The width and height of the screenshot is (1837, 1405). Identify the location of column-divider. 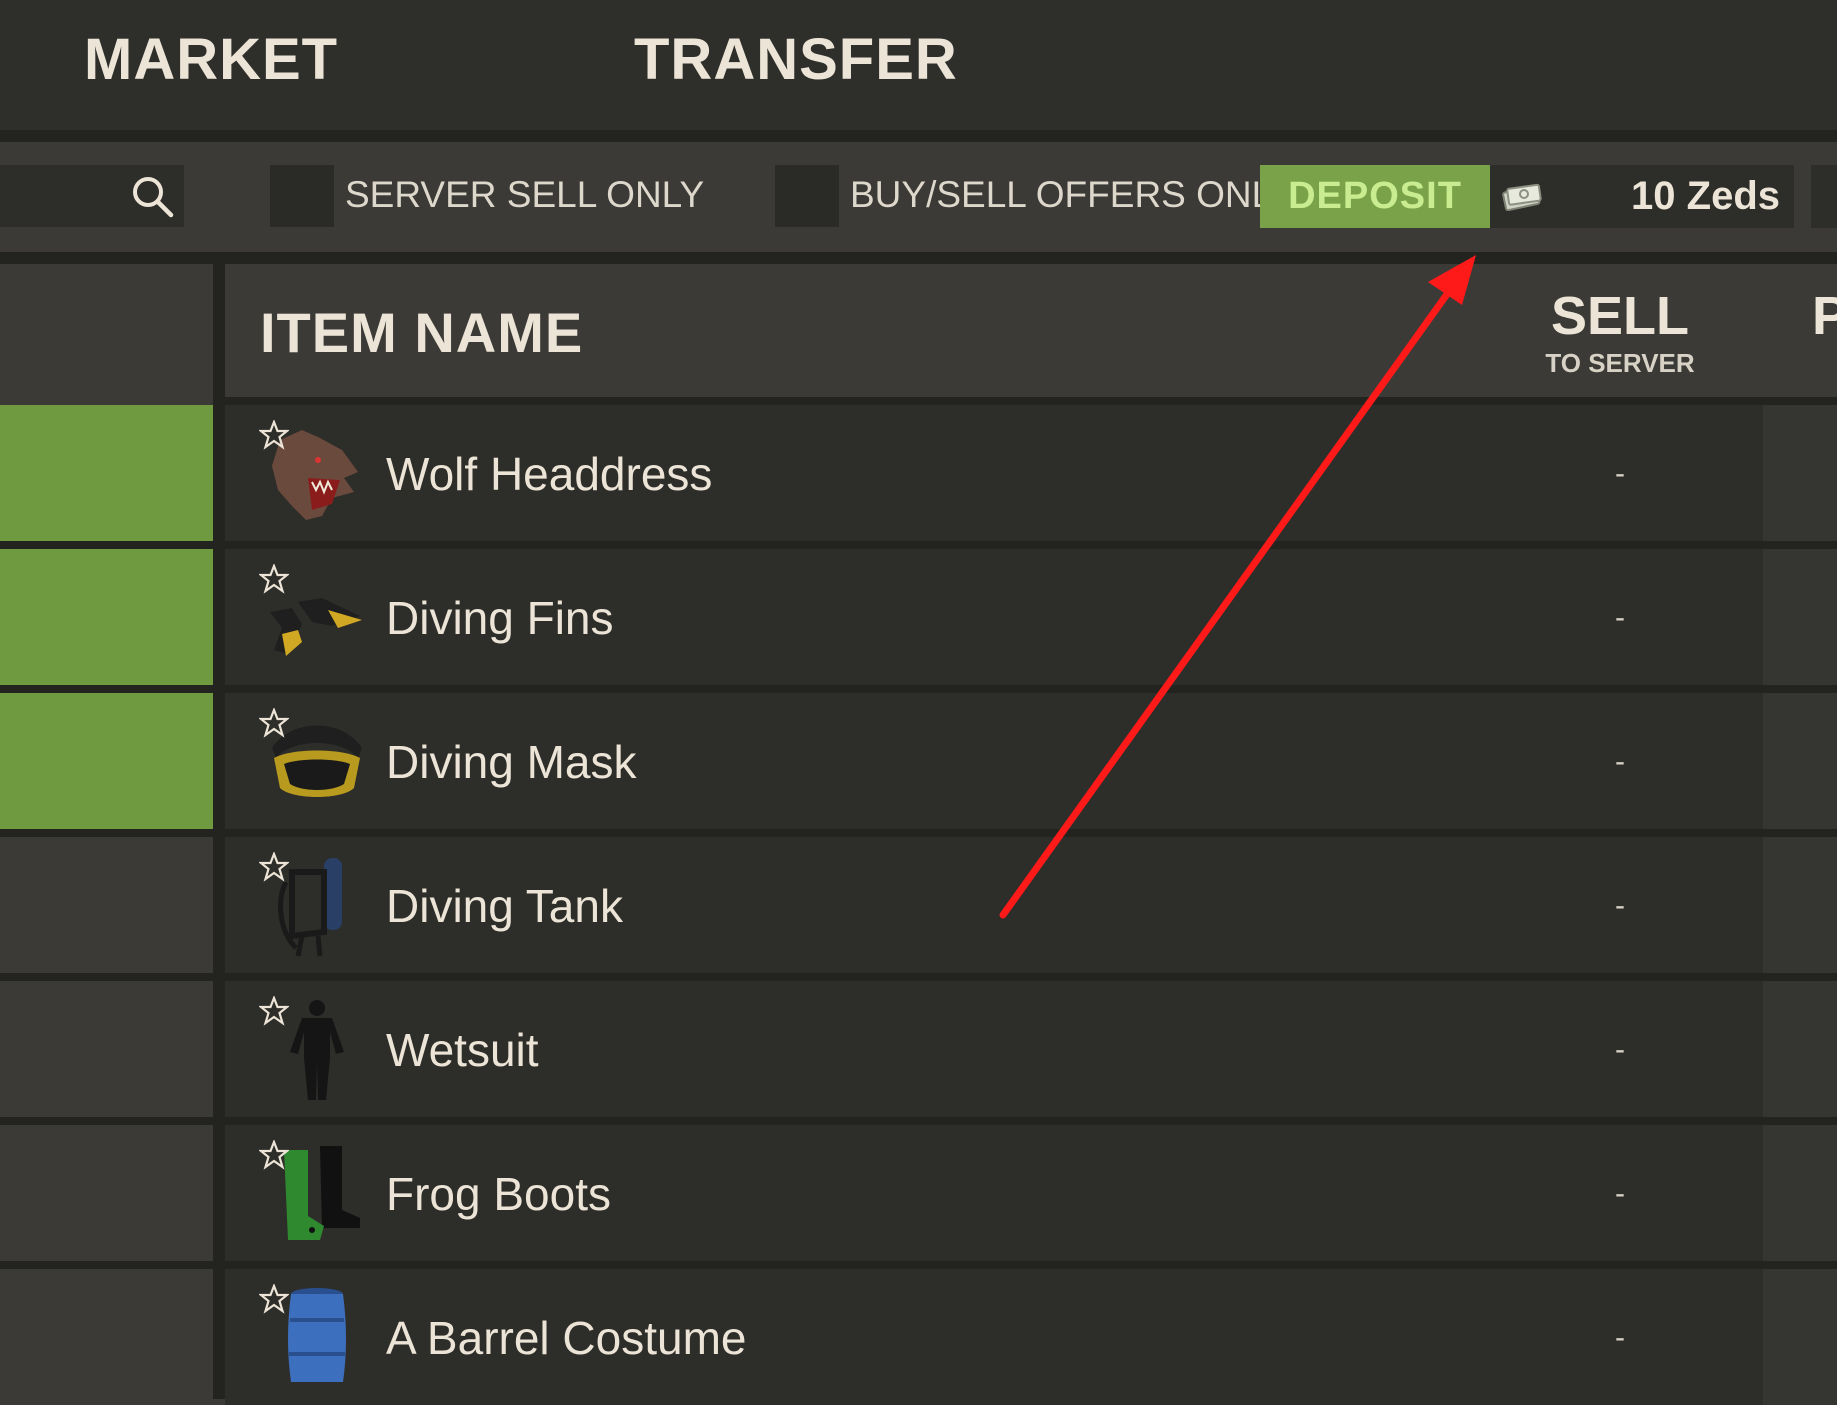
(219, 831).